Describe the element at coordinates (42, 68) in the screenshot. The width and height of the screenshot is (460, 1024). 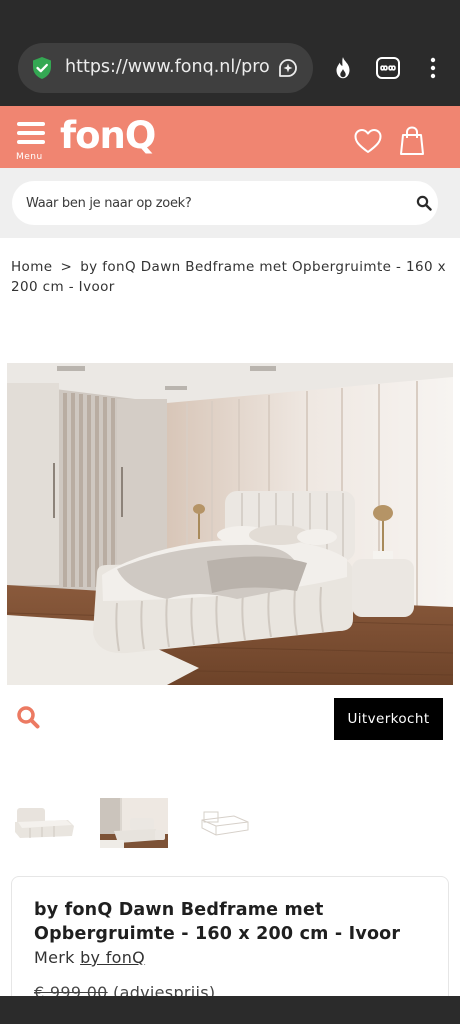
I see `shield-check-icon` at that location.